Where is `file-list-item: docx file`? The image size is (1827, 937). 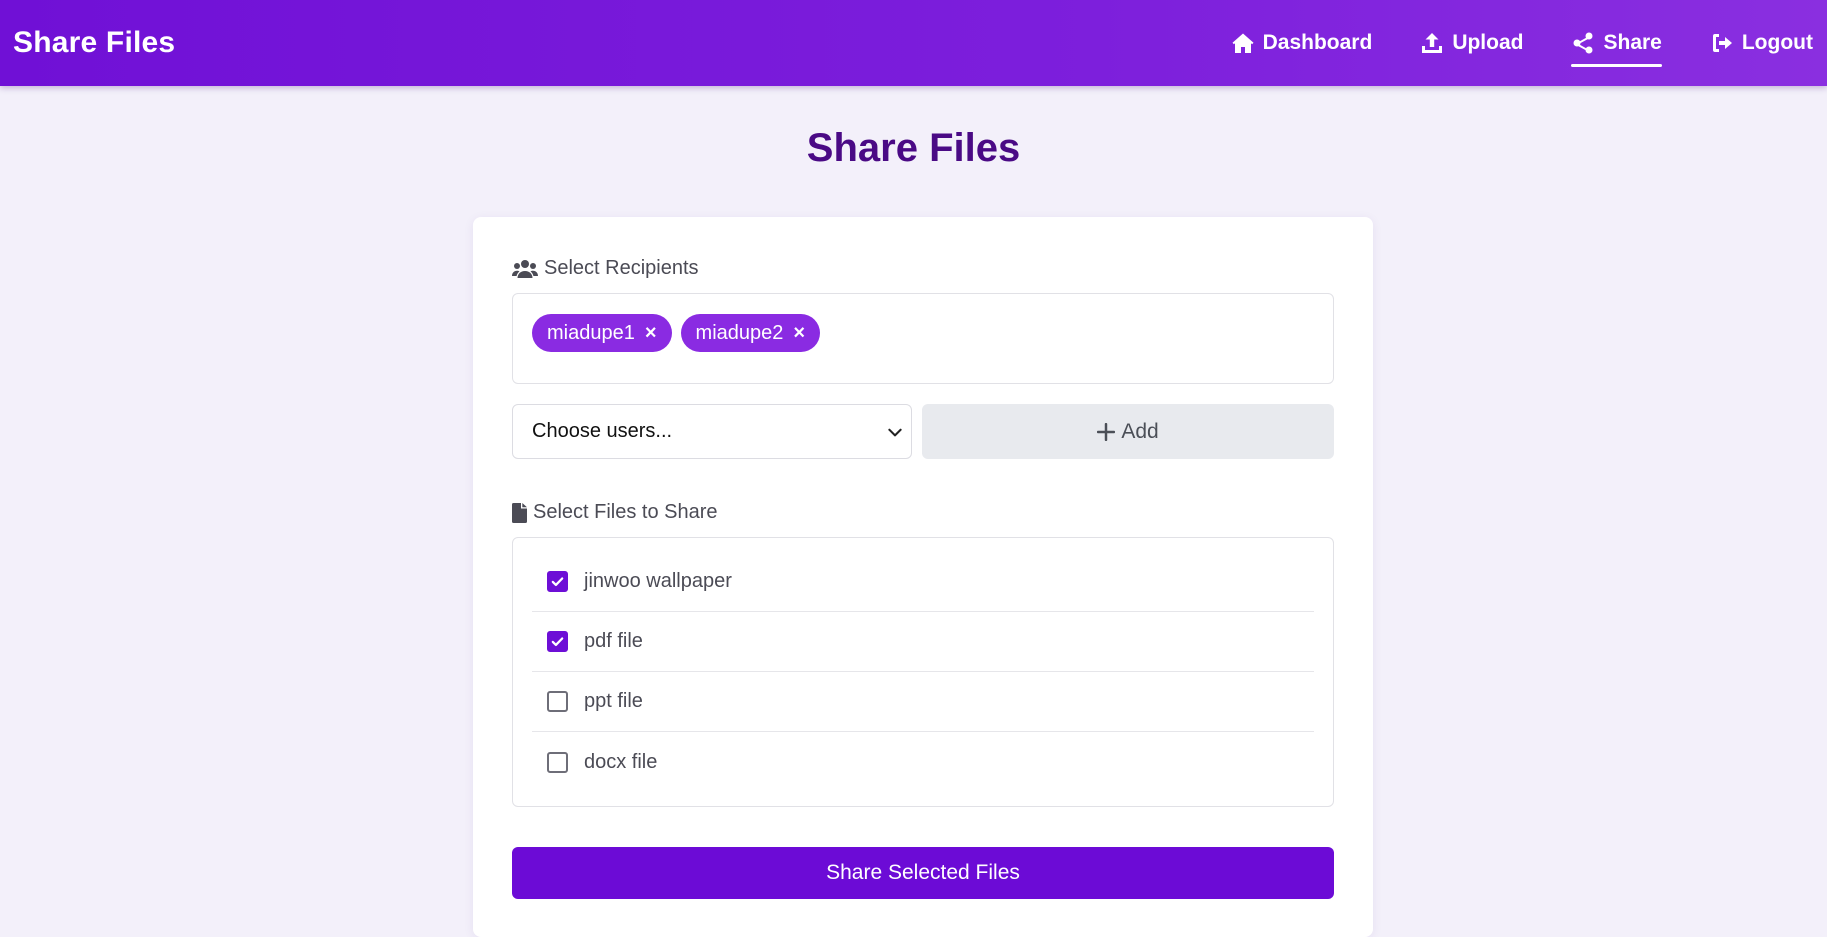 file-list-item: docx file is located at coordinates (923, 762).